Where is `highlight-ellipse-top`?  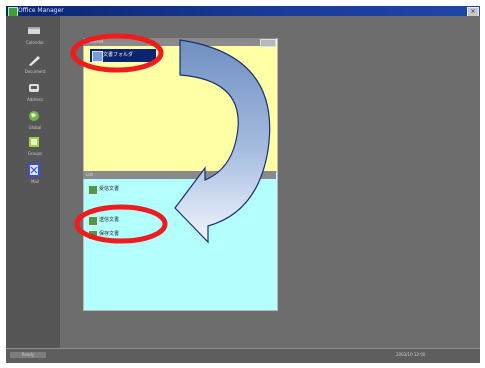 highlight-ellipse-top is located at coordinates (117, 53).